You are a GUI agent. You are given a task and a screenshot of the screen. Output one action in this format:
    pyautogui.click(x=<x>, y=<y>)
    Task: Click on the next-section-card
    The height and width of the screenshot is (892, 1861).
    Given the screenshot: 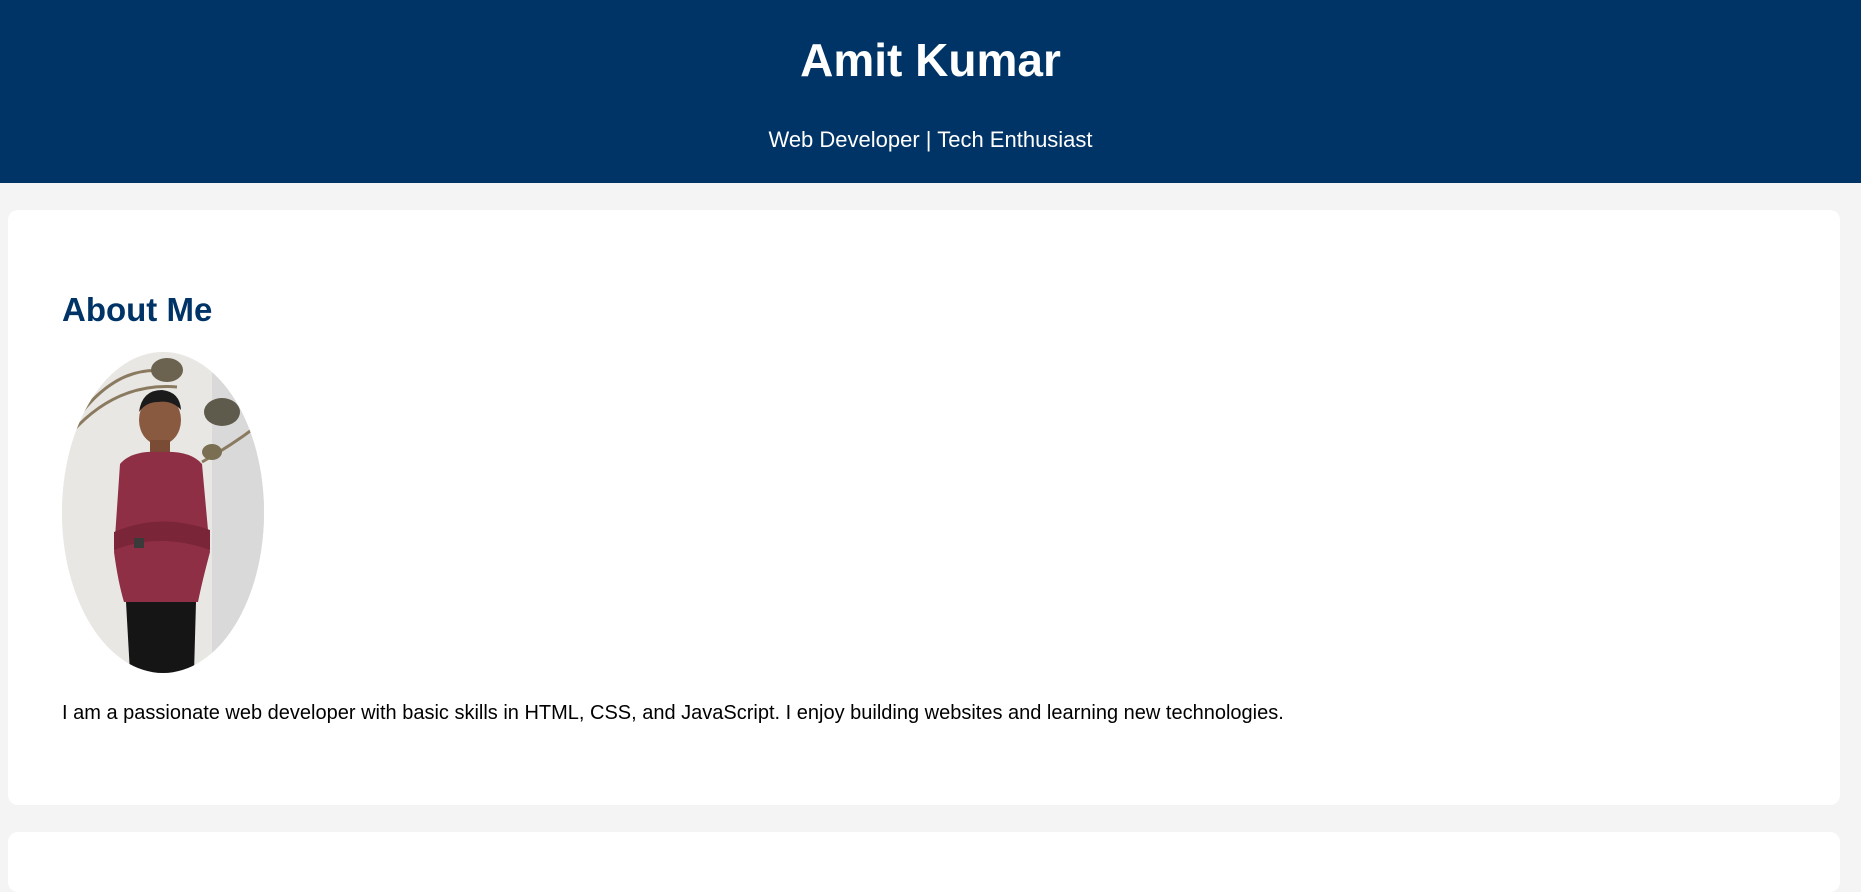 What is the action you would take?
    pyautogui.click(x=924, y=862)
    